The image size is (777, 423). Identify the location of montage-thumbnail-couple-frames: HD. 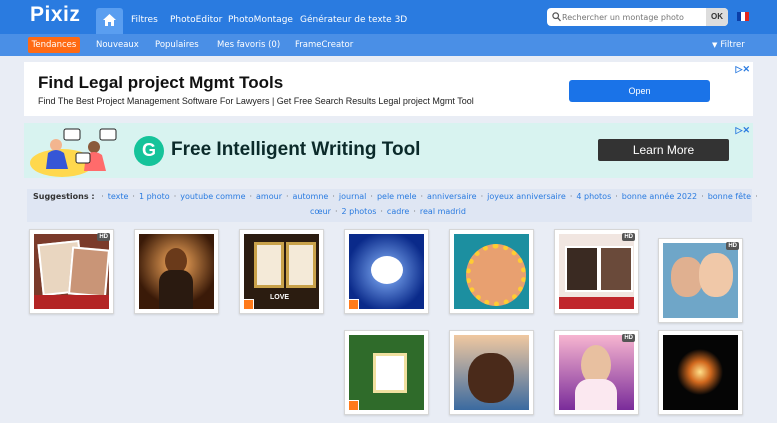
(596, 271).